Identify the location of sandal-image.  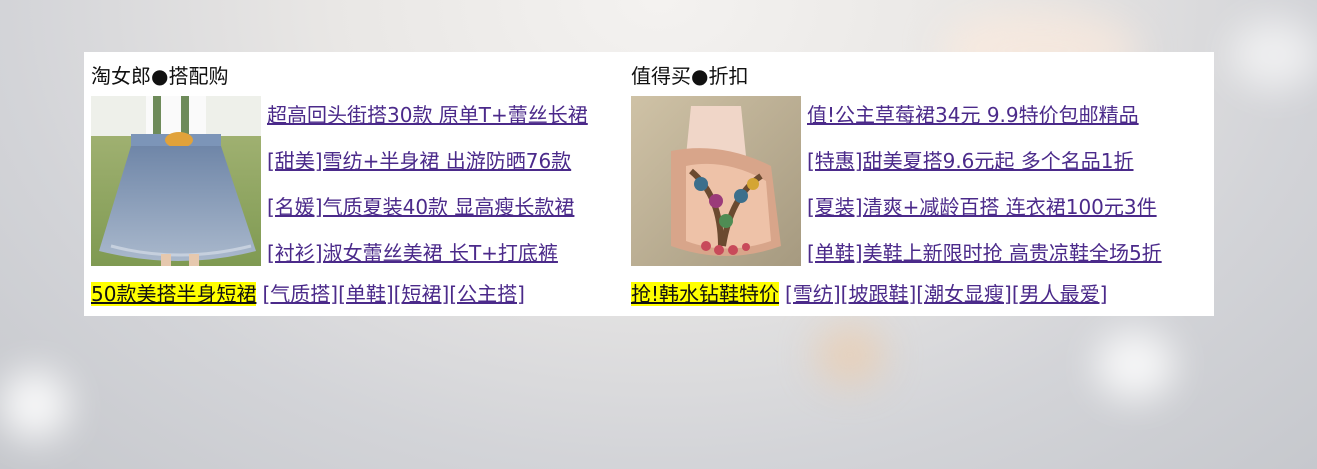
(716, 181).